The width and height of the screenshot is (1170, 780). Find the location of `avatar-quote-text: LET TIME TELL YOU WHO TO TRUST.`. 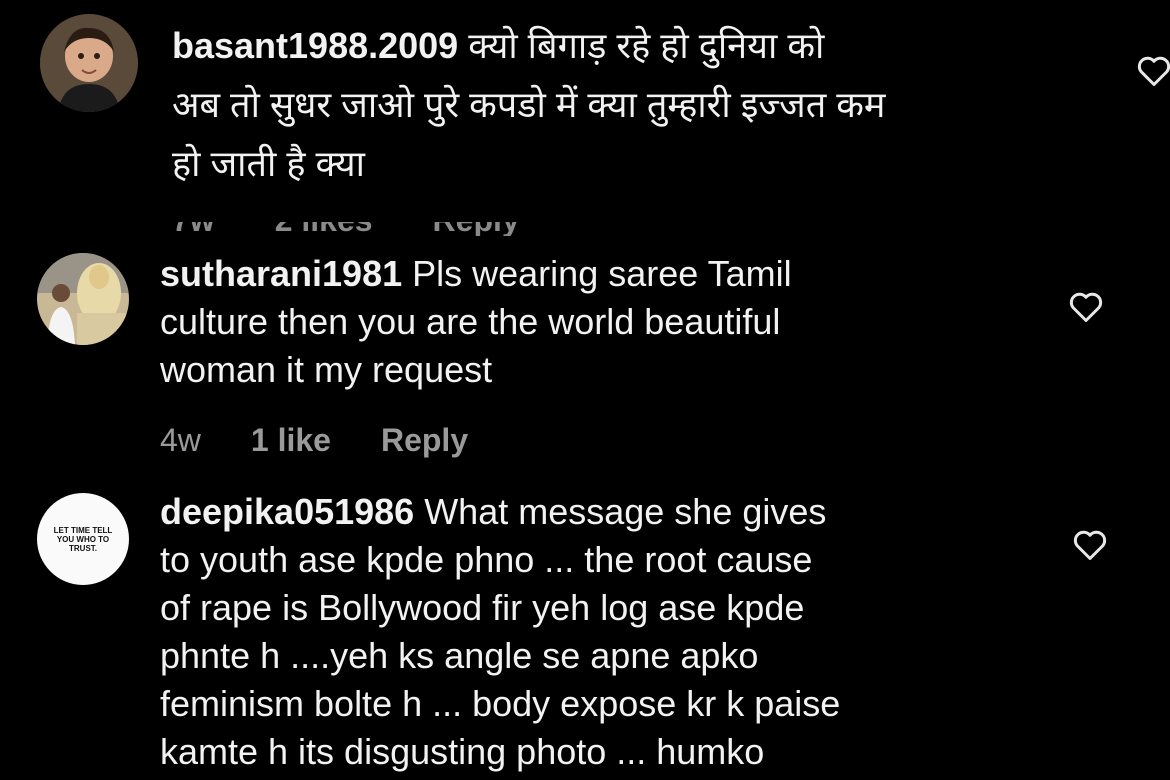

avatar-quote-text: LET TIME TELL YOU WHO TO TRUST. is located at coordinates (83, 539).